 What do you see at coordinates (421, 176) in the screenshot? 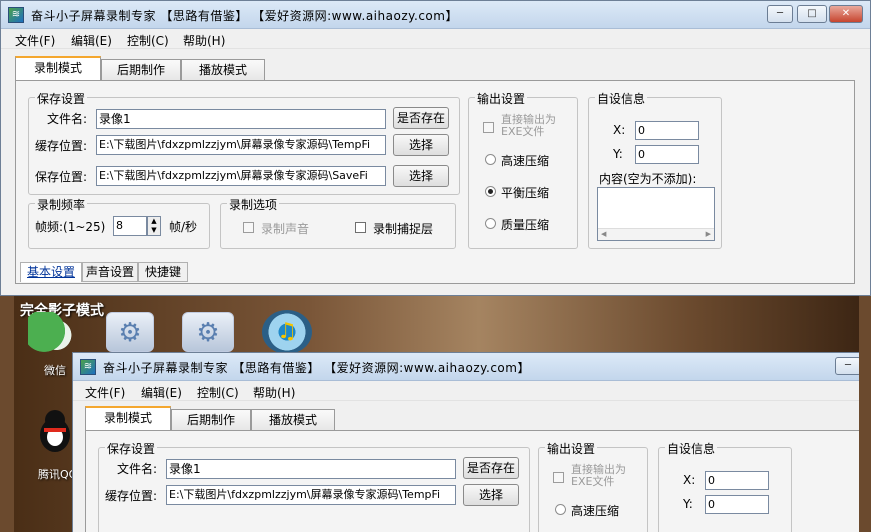
I see `save-select-button: 选择` at bounding box center [421, 176].